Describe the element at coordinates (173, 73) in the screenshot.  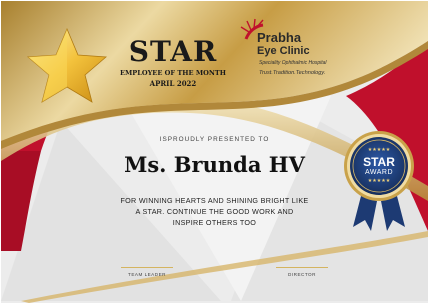
I see `award-subtitle: EMPLOYEE OF THE MONTH` at that location.